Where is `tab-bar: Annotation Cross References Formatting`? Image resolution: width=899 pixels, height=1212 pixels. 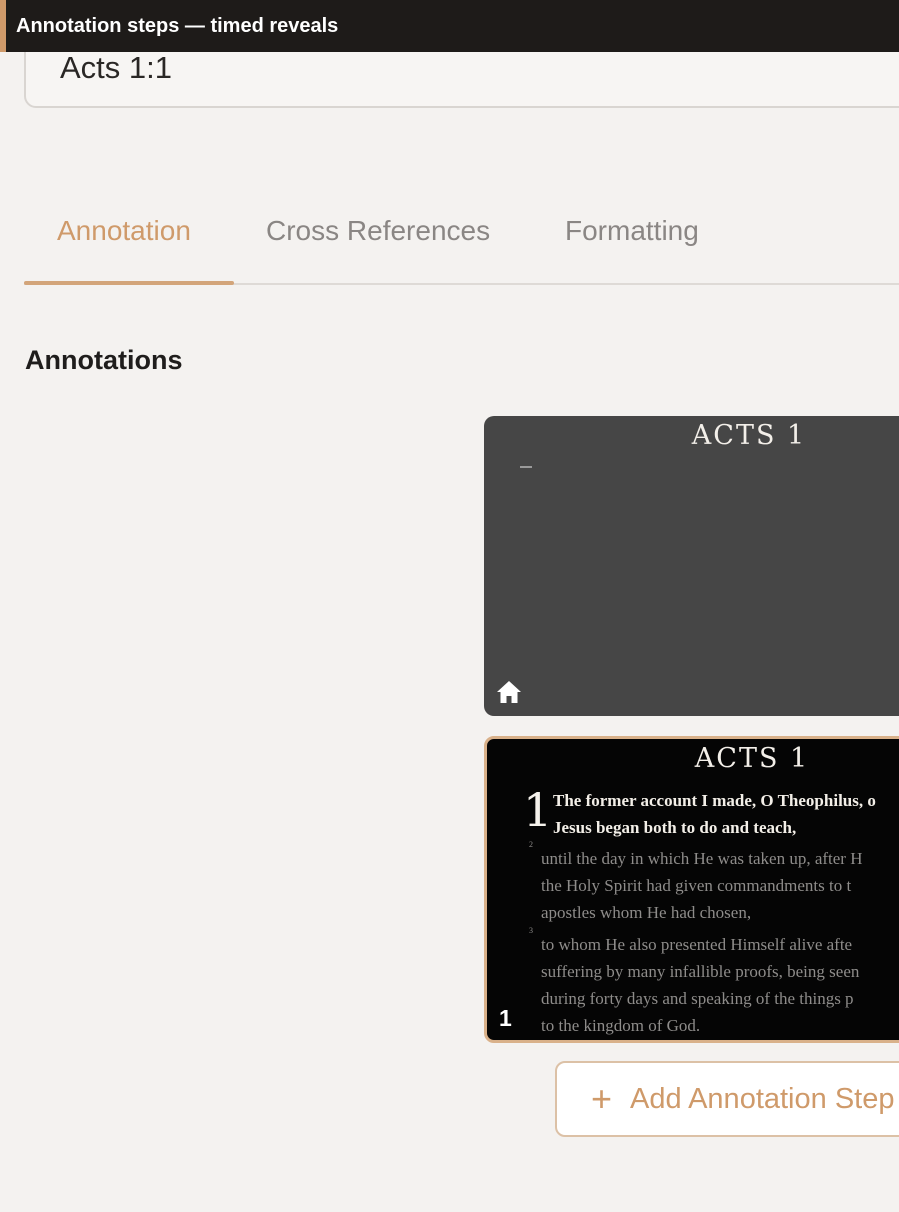
tab-bar: Annotation Cross References Formatting is located at coordinates (461, 245).